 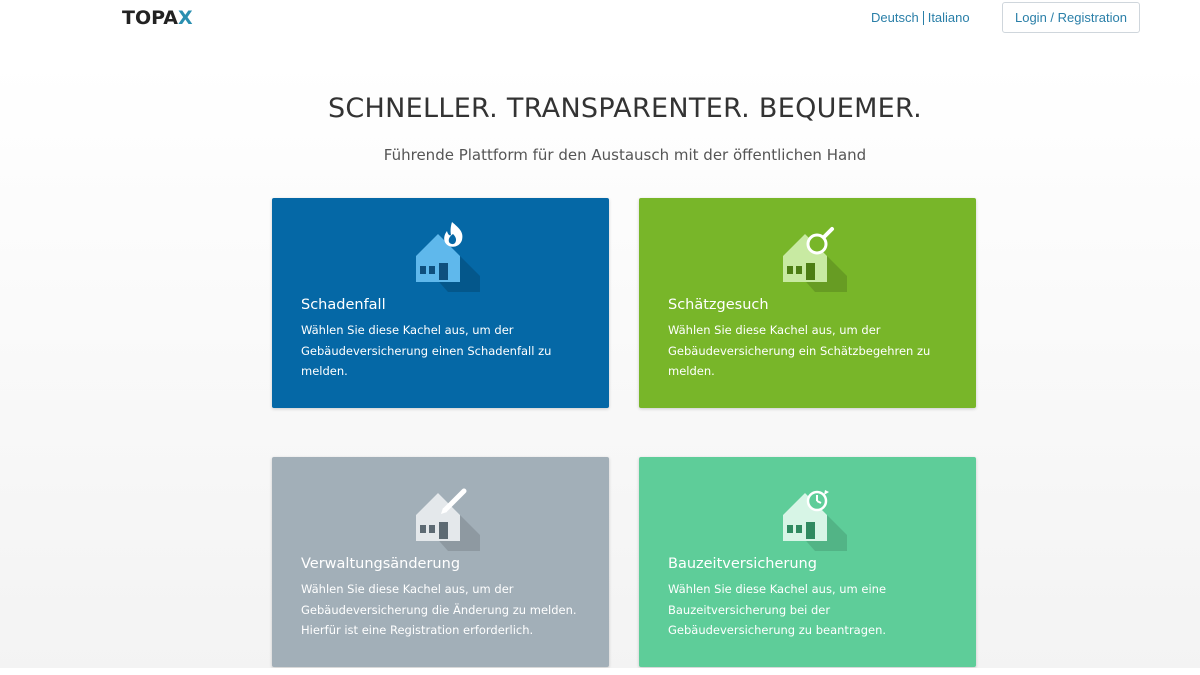 What do you see at coordinates (920, 17) in the screenshot?
I see `language-switcher: Deutsch Italiano` at bounding box center [920, 17].